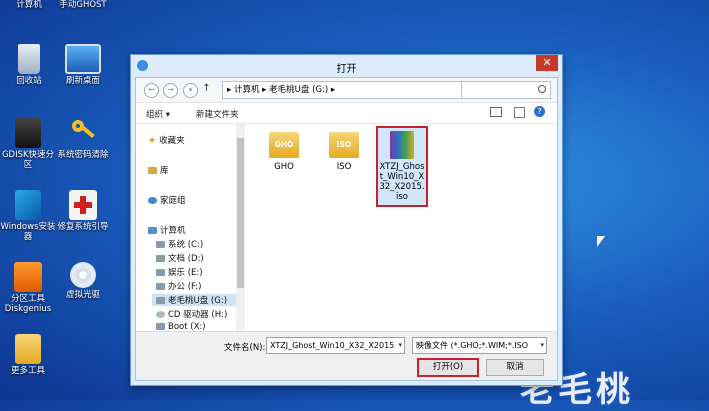 This screenshot has width=709, height=411. Describe the element at coordinates (472, 345) in the screenshot. I see `filetype-value: 映像文件 (*.GHO;*.WIM;*.ISO` at that location.